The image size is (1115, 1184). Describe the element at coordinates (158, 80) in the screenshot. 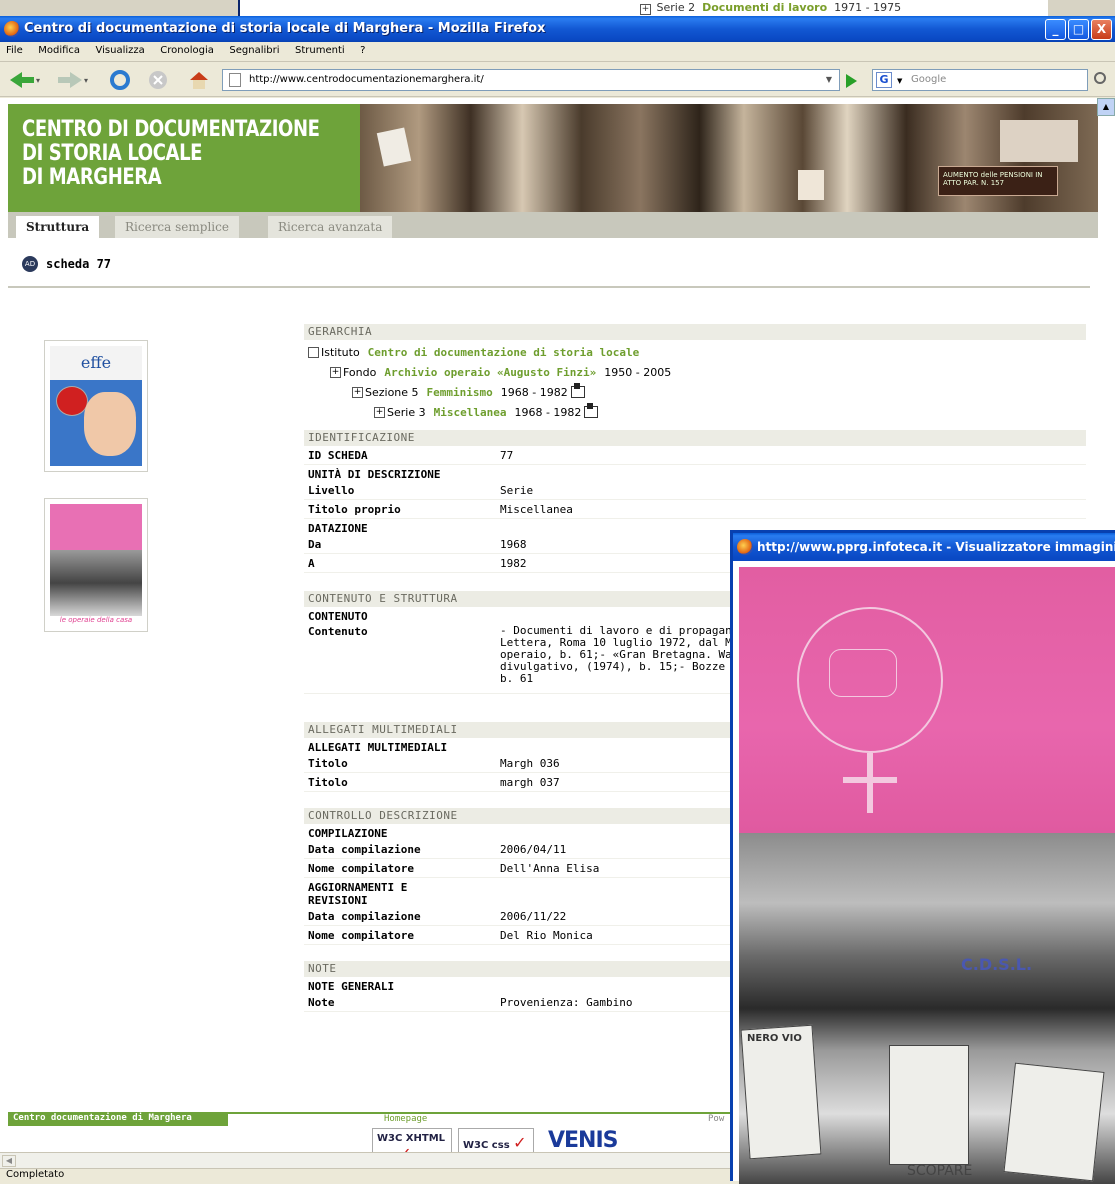

I see `stop-icon` at that location.